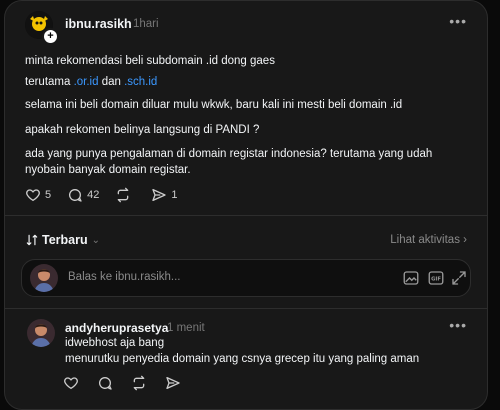 The height and width of the screenshot is (410, 500). I want to click on comment-actions, so click(131, 383).